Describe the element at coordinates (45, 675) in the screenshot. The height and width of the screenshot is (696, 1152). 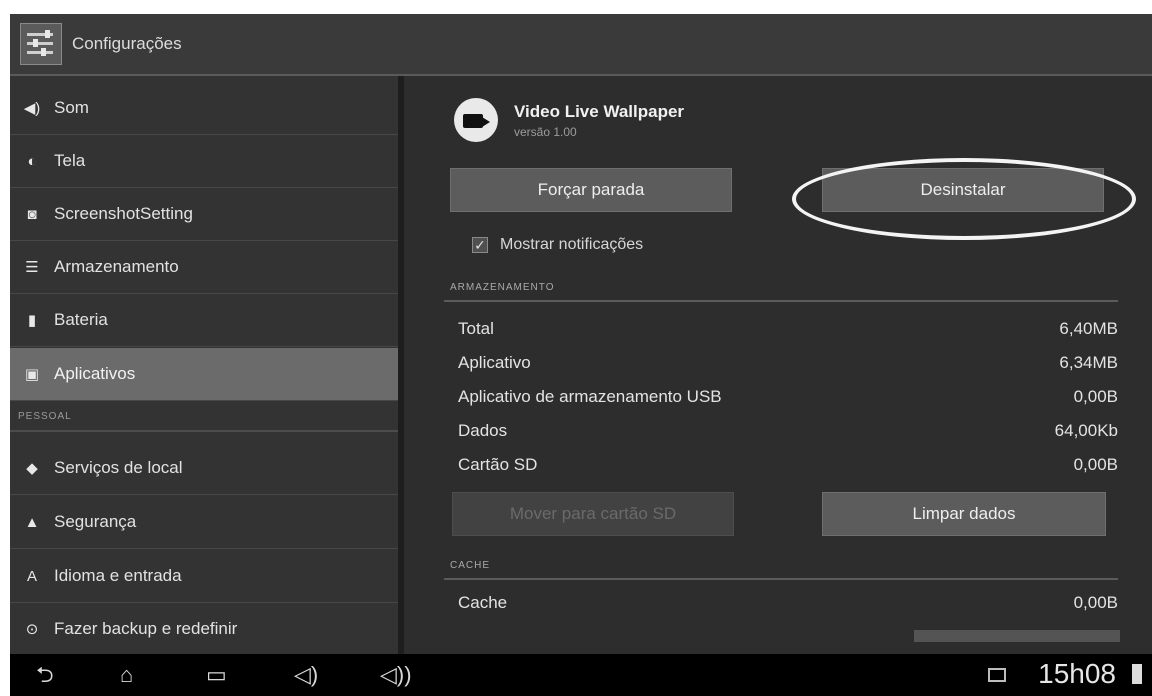
I see `back-icon: ⮌` at that location.